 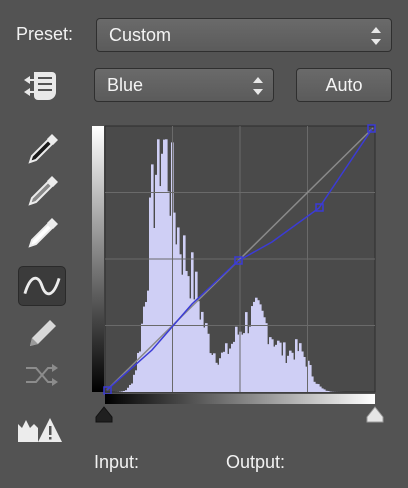 I want to click on auto-button: Auto, so click(x=344, y=85).